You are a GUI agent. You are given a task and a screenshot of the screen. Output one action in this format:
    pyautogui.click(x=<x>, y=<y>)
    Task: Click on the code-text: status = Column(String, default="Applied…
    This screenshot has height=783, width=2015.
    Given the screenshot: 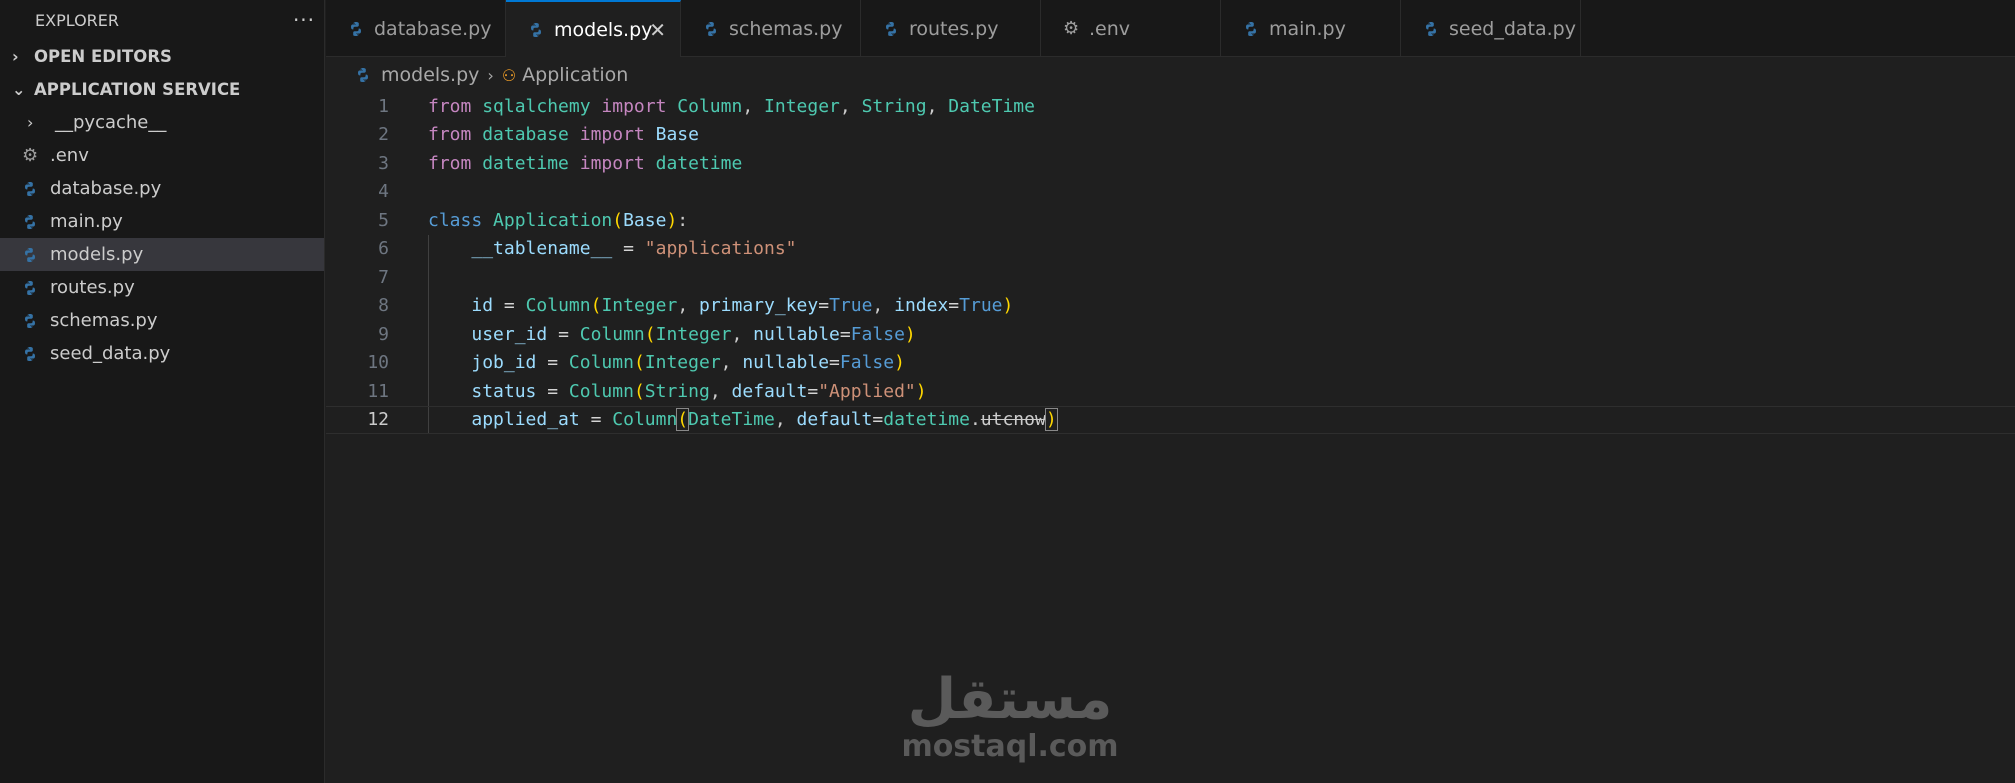 What is the action you would take?
    pyautogui.click(x=699, y=391)
    